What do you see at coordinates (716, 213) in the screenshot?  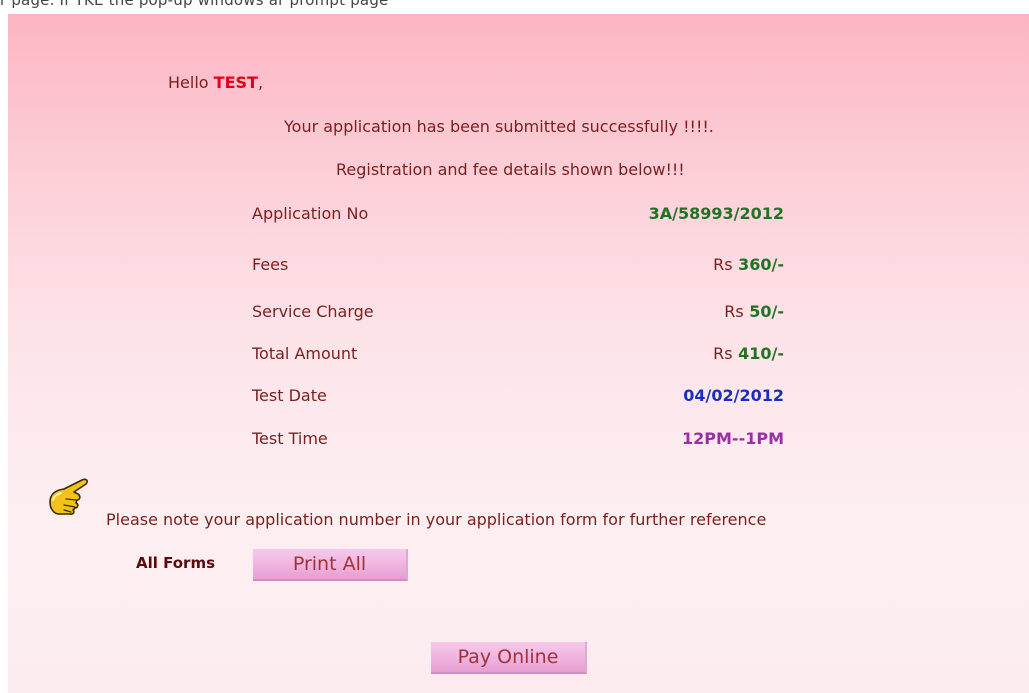 I see `application-no-value: 3A/58993/2012` at bounding box center [716, 213].